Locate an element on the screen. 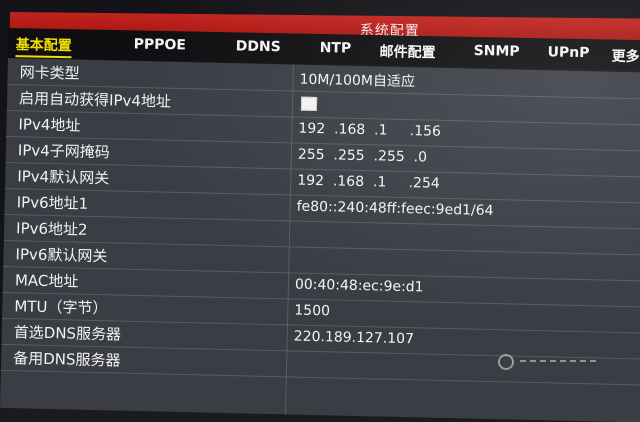 The width and height of the screenshot is (640, 422). ipv4-mask-label: IPv4子网掩码 is located at coordinates (63, 151).